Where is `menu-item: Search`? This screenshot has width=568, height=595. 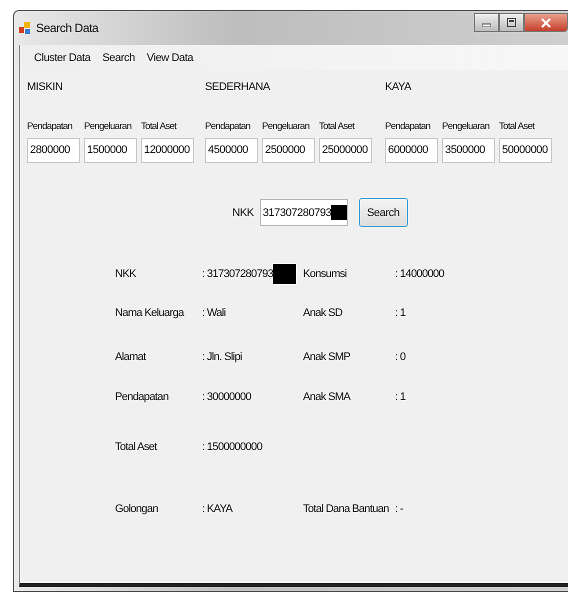 menu-item: Search is located at coordinates (118, 57).